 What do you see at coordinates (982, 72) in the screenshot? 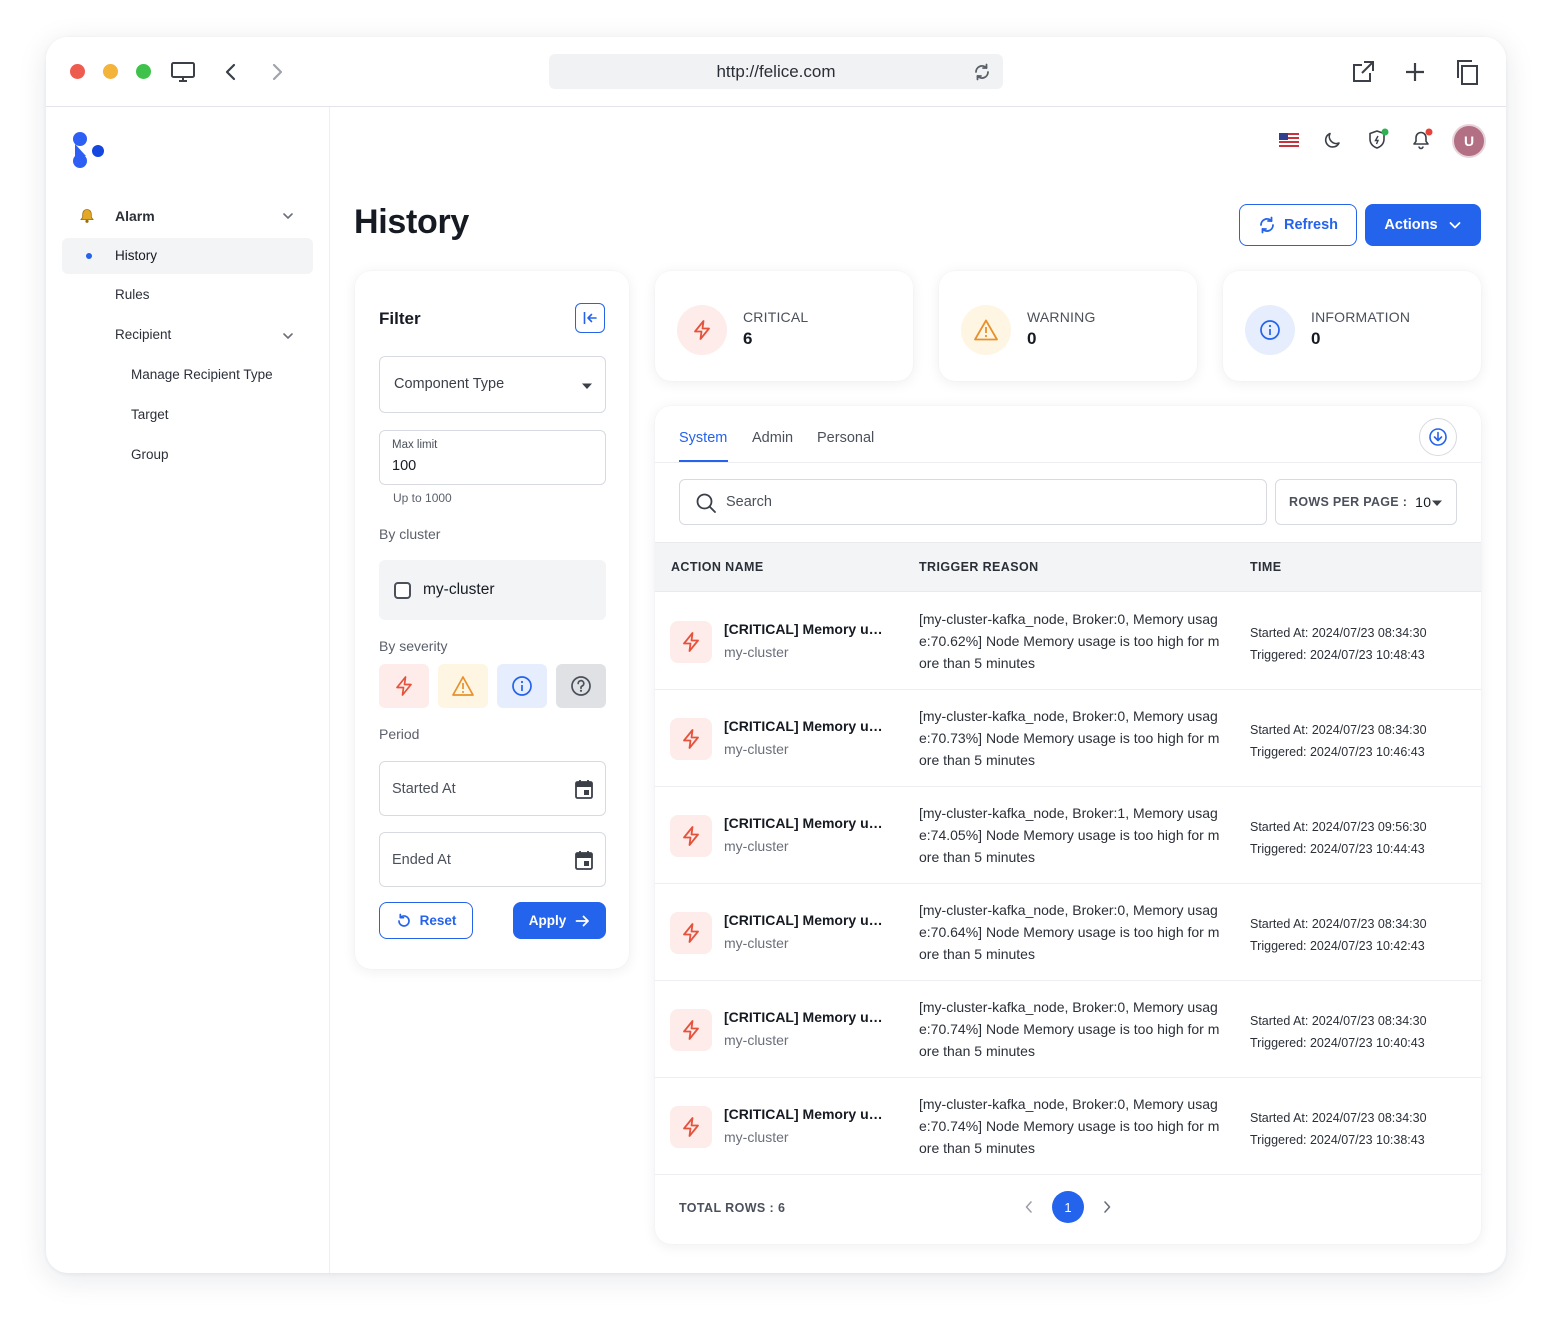
I see `reload-icon` at bounding box center [982, 72].